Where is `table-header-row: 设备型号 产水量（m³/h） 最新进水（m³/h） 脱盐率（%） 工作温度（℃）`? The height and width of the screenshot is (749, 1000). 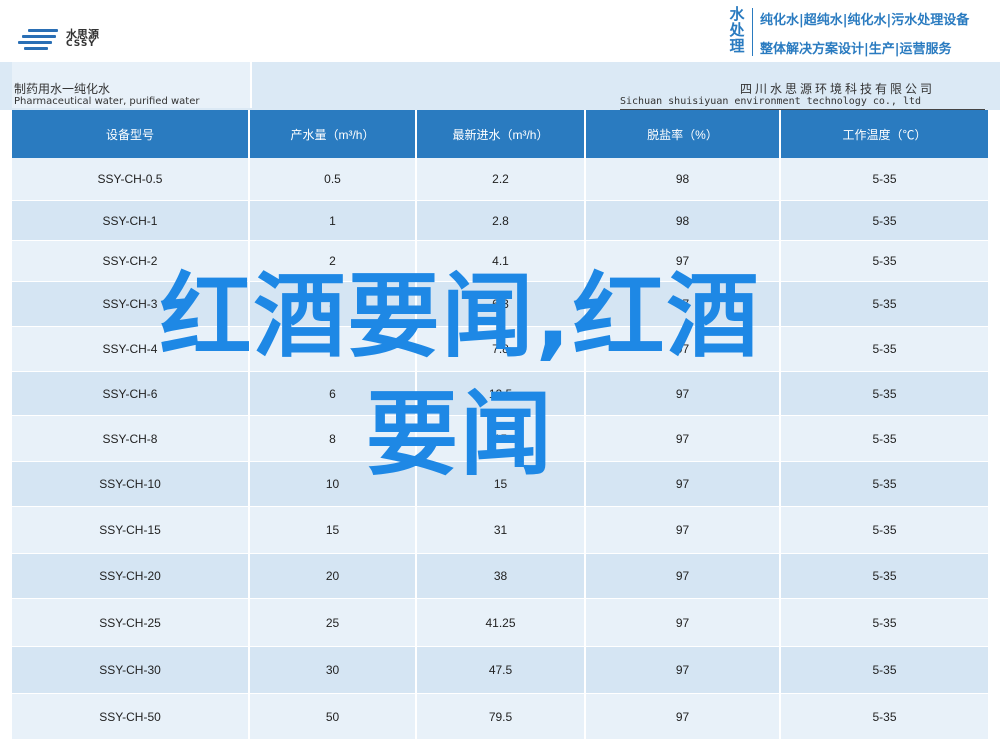 table-header-row: 设备型号 产水量（m³/h） 最新进水（m³/h） 脱盐率（%） 工作温度（℃） is located at coordinates (500, 134).